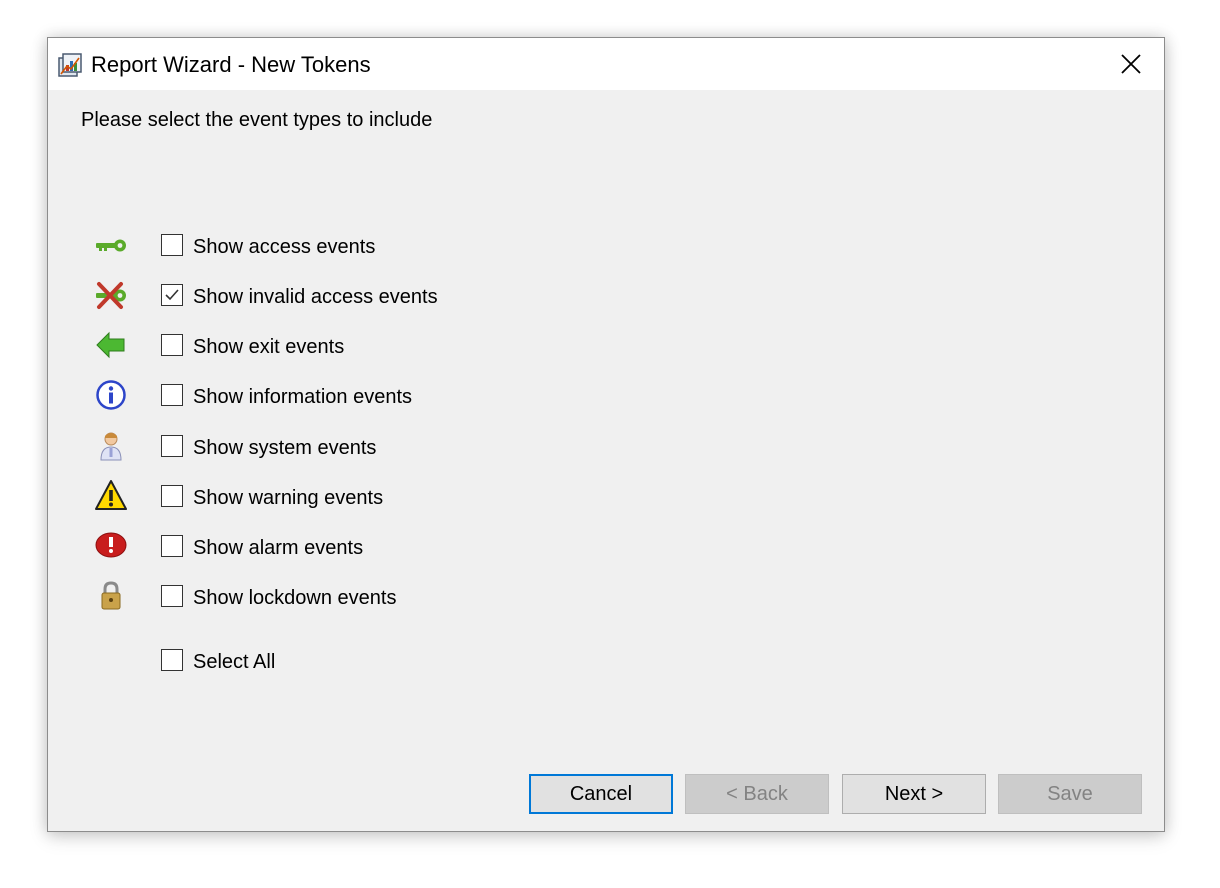 This screenshot has width=1220, height=888. What do you see at coordinates (111, 496) in the screenshot?
I see `warning-icon` at bounding box center [111, 496].